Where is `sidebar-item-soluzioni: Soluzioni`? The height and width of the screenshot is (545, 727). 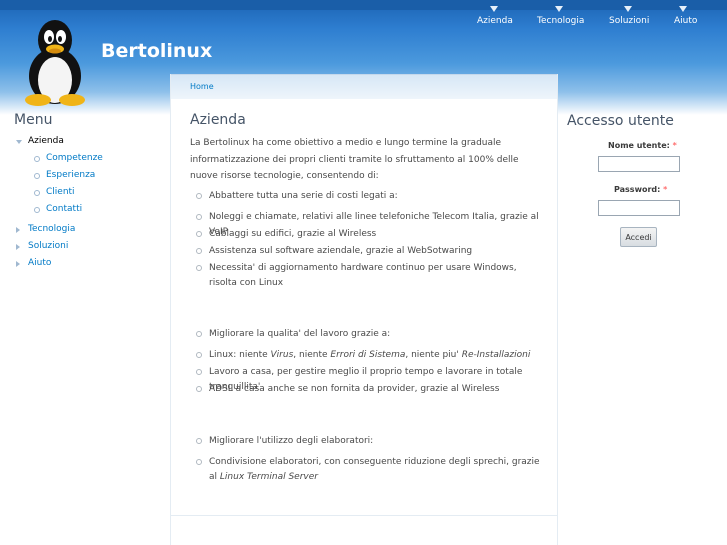 sidebar-item-soluzioni: Soluzioni is located at coordinates (48, 246).